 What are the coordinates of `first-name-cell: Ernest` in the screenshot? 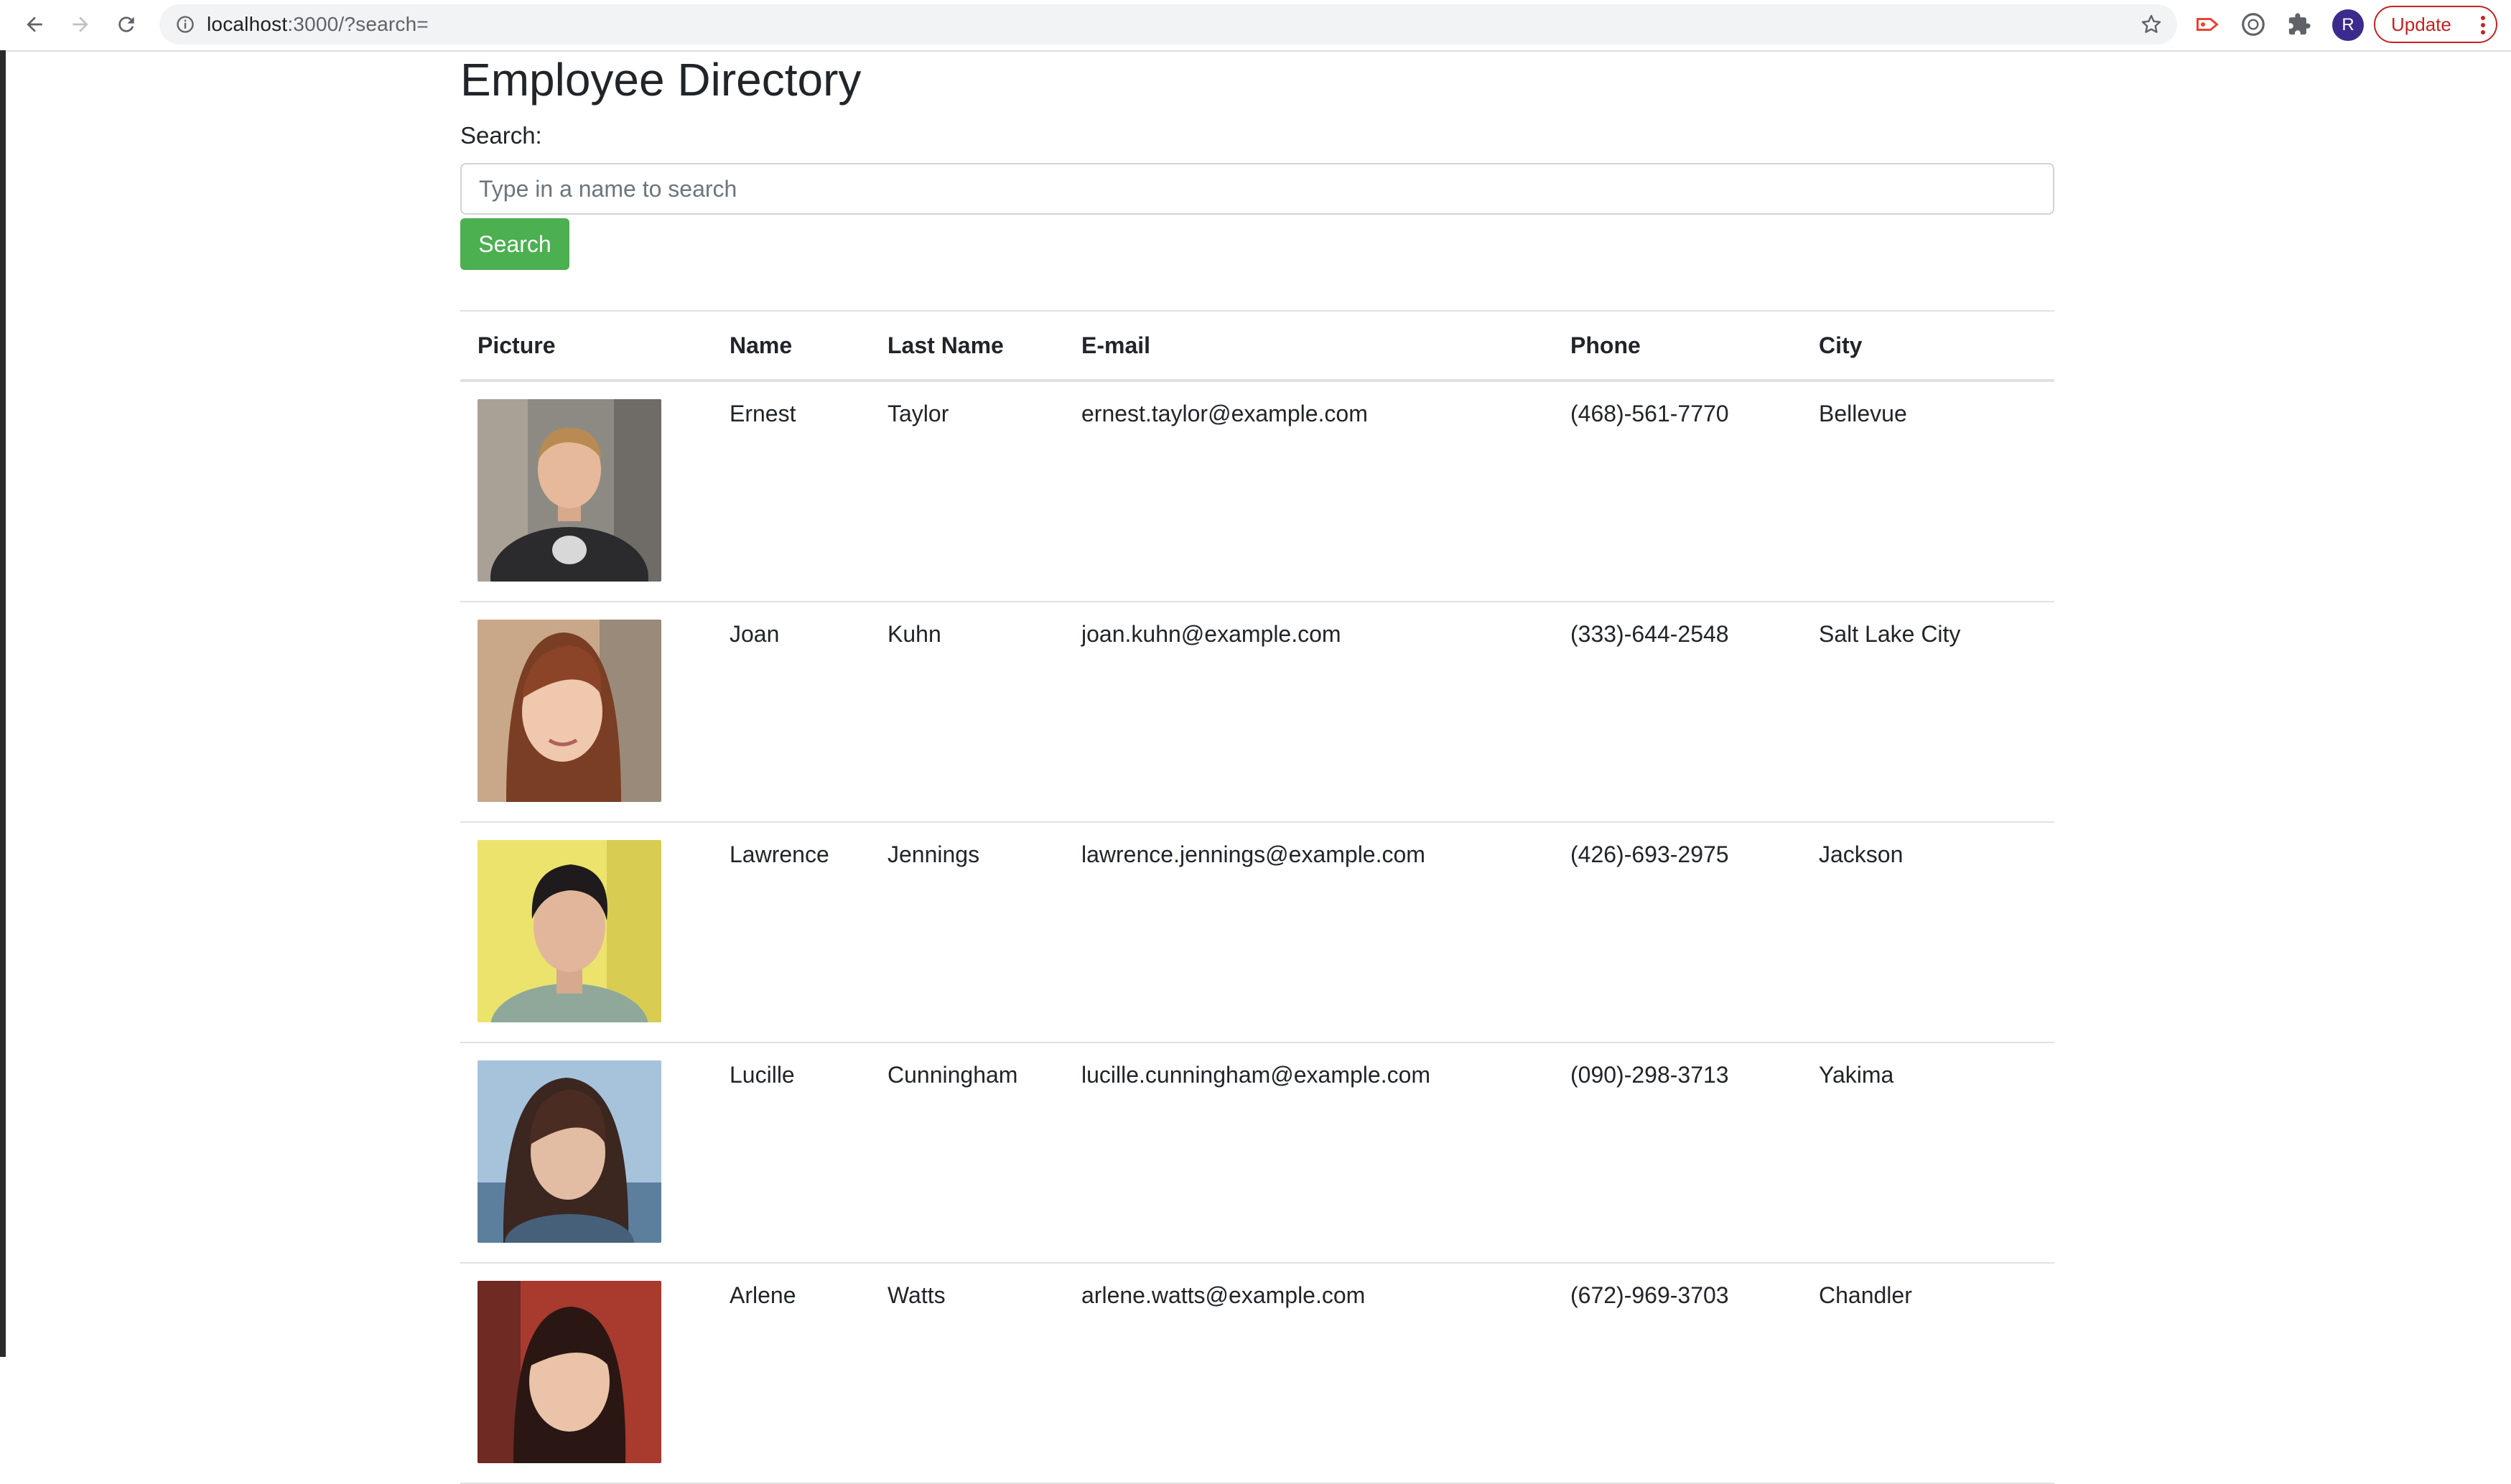 It's located at (791, 491).